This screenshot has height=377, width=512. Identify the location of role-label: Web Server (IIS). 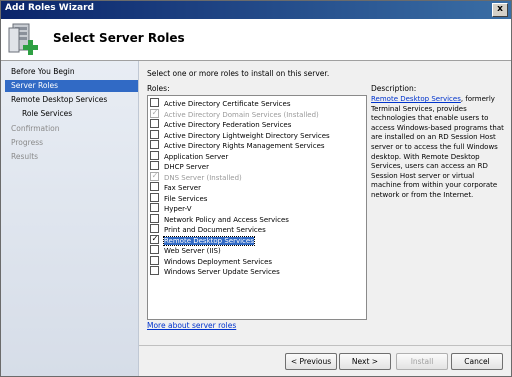
(192, 251).